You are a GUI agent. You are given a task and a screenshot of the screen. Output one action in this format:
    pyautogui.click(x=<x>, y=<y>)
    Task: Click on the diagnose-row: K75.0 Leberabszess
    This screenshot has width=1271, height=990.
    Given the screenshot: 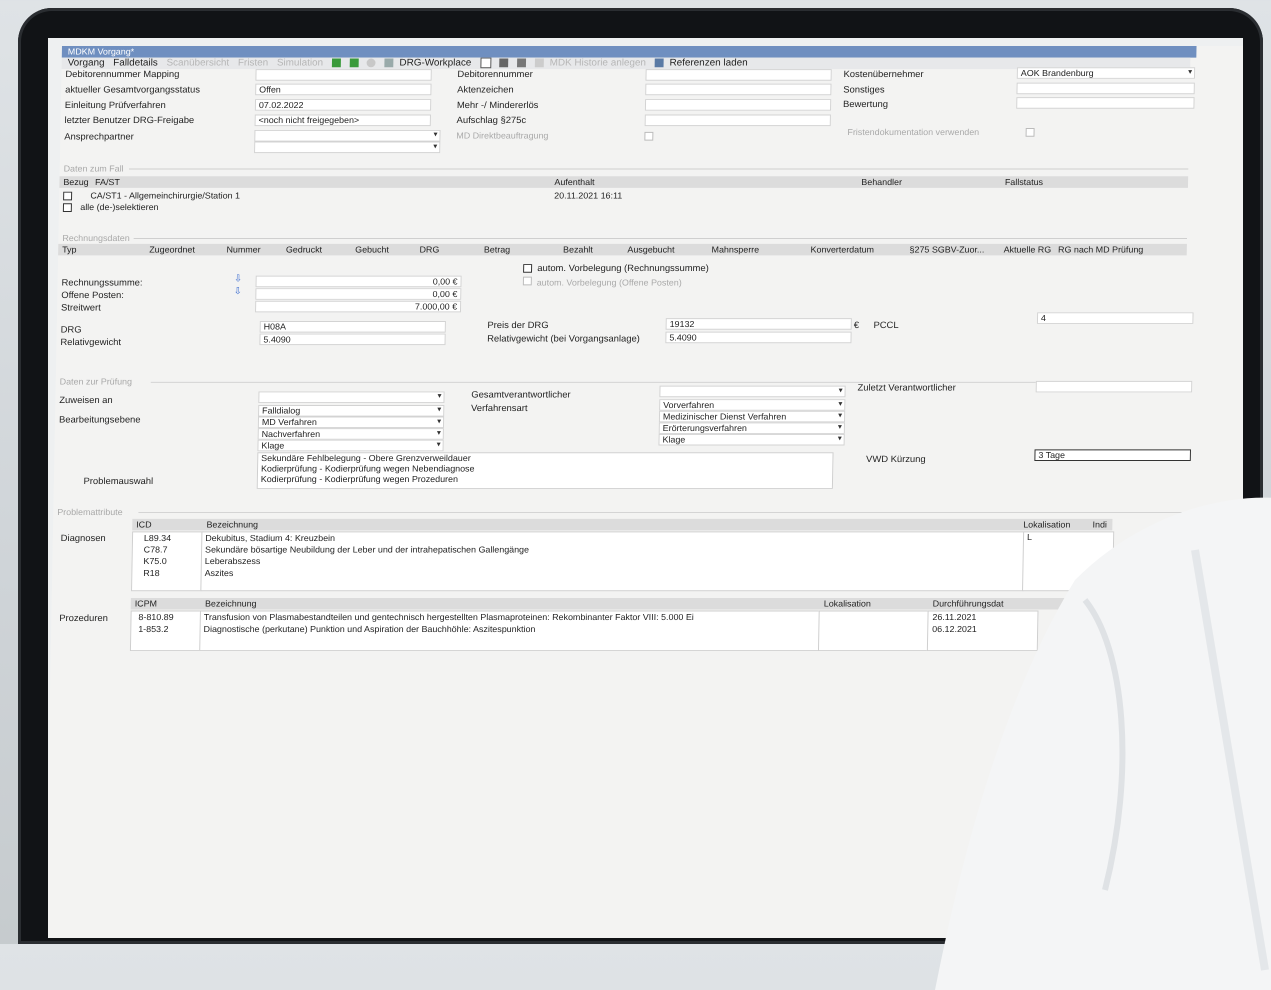 What is the action you would take?
    pyautogui.click(x=576, y=562)
    